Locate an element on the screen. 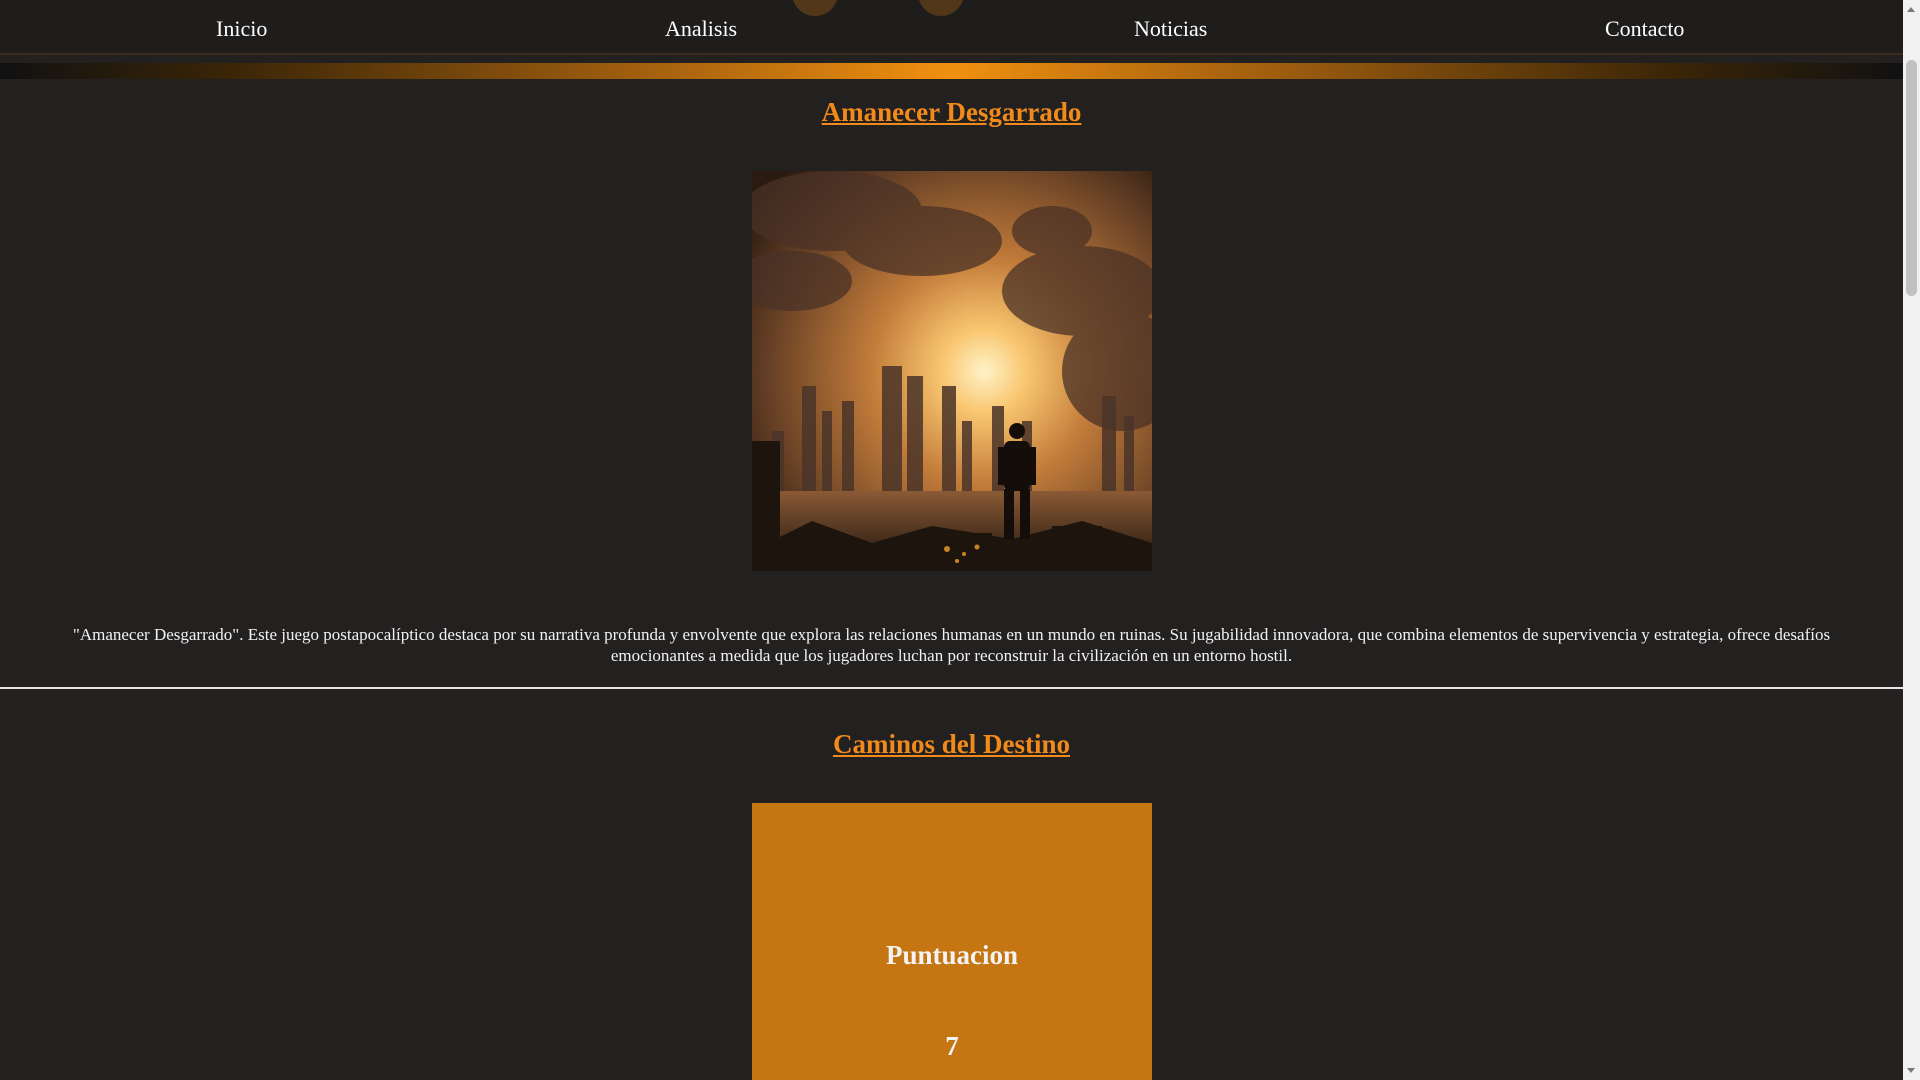 The width and height of the screenshot is (1920, 1080). game-cover-image is located at coordinates (952, 371).